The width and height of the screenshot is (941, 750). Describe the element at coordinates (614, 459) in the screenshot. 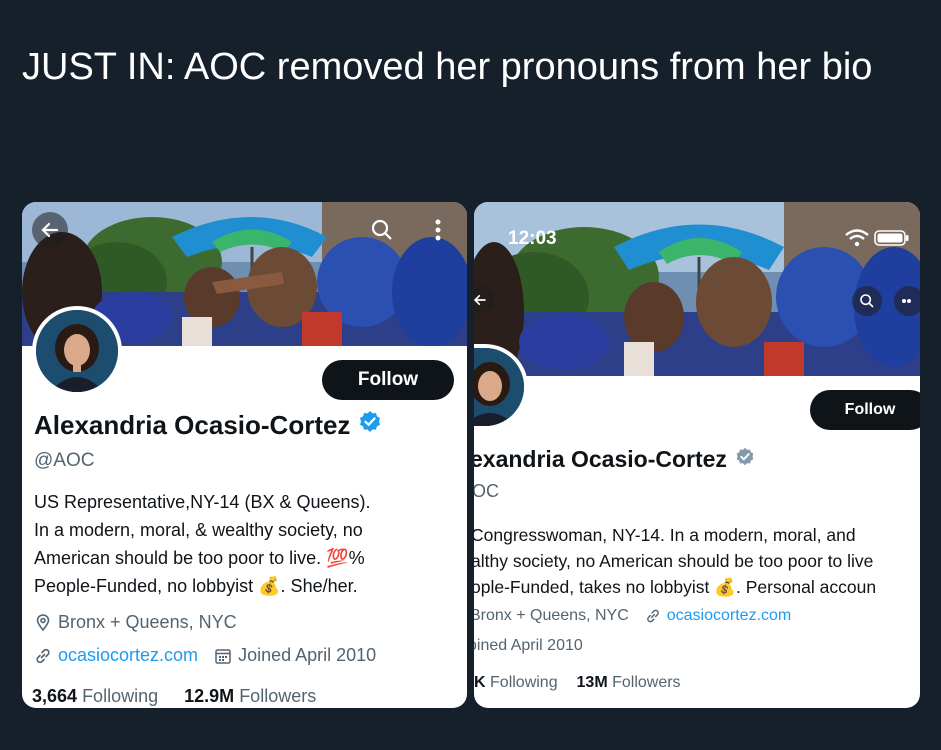

I see `display-name: exandria Ocasio-Cortez` at that location.